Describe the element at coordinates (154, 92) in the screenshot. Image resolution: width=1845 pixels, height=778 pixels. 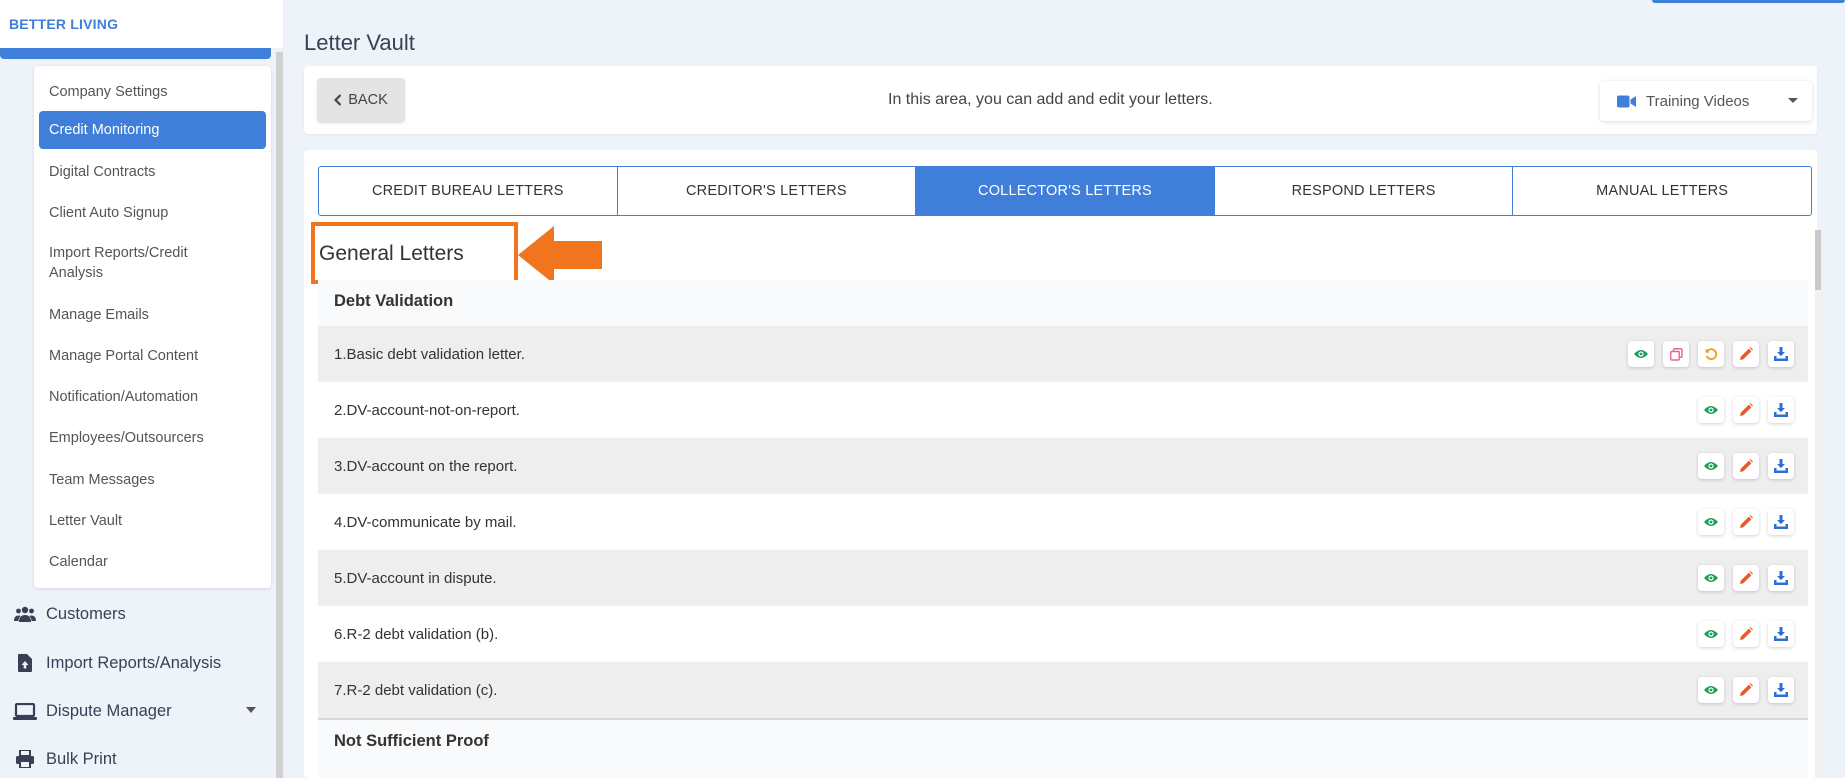
I see `submenu-item-company-settings: Company Settings` at that location.